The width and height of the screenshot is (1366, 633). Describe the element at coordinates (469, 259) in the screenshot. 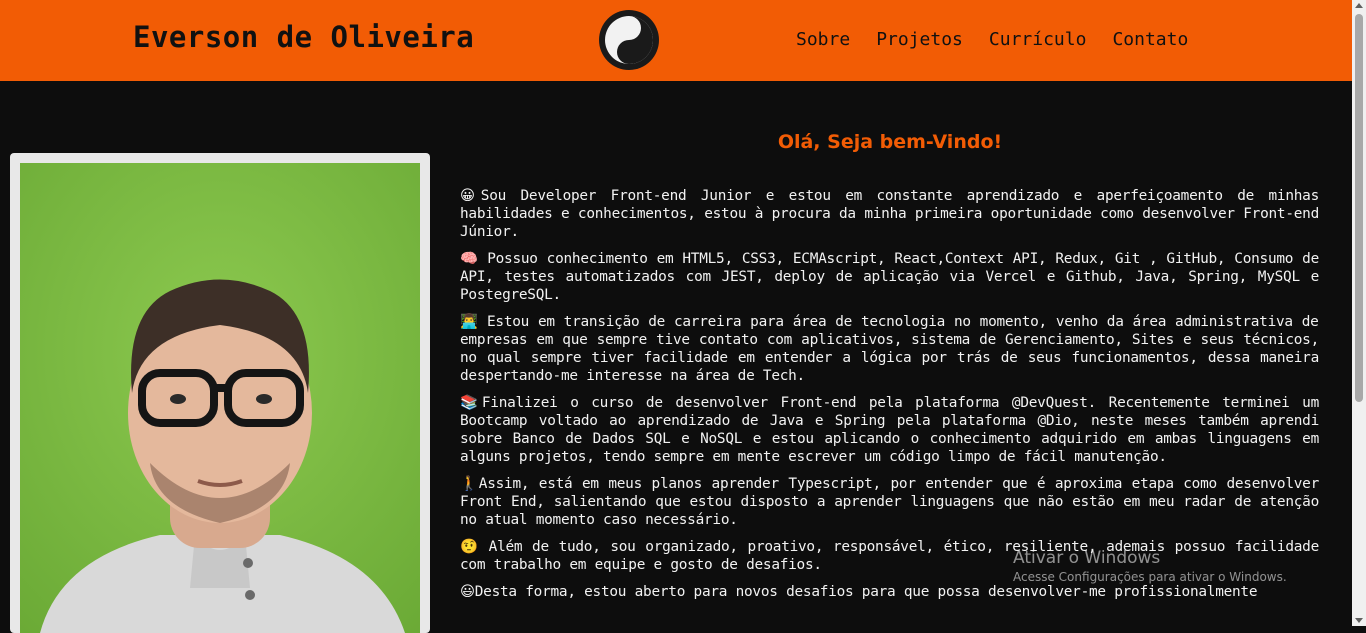

I see `brain-icon: 🧠` at that location.